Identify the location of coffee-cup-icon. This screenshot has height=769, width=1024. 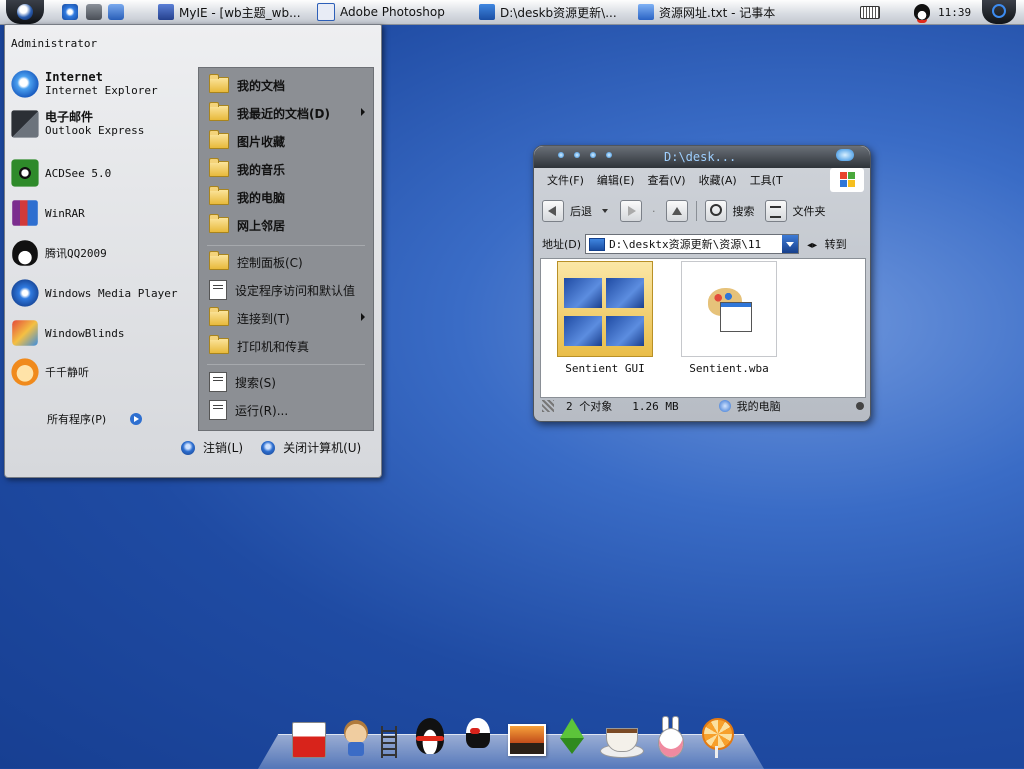
(621, 736).